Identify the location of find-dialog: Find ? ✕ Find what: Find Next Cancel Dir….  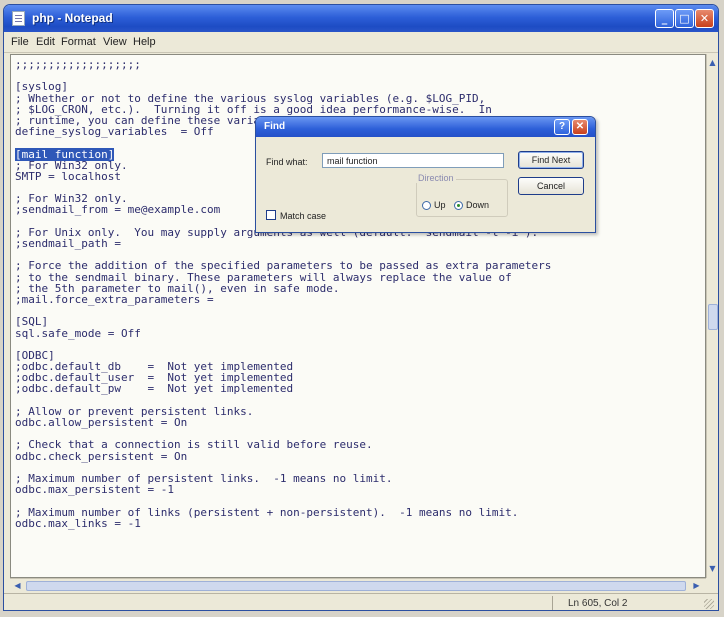
(425, 174).